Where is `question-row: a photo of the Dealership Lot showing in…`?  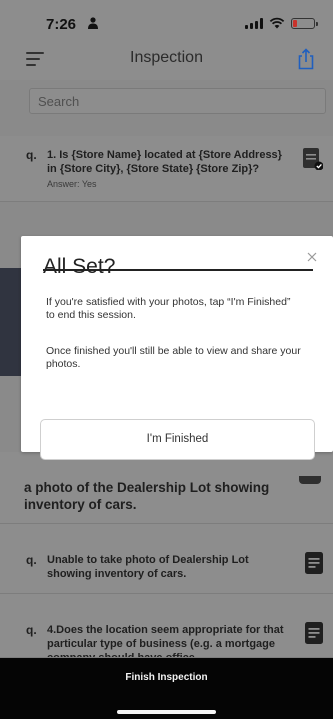
question-row: a photo of the Dealership Lot showing in… is located at coordinates (166, 488).